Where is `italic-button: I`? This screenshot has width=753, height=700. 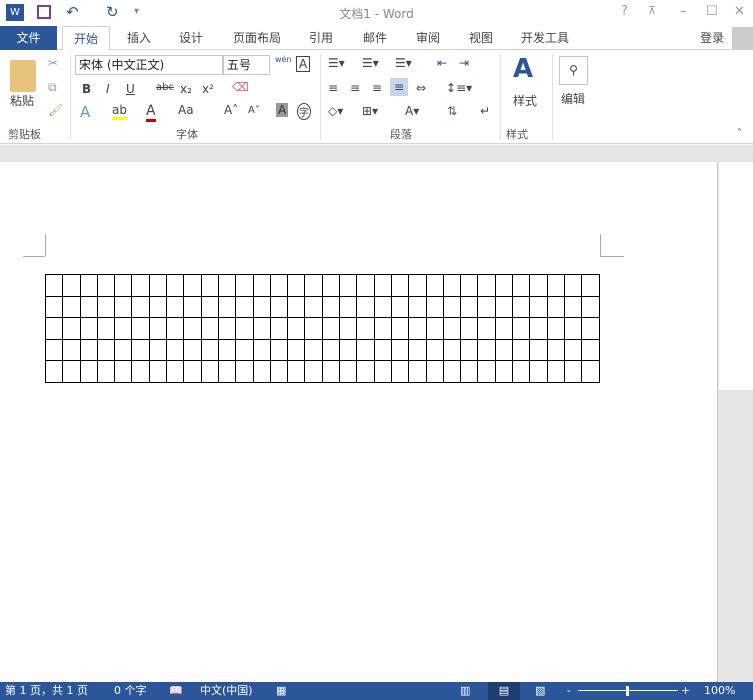 italic-button: I is located at coordinates (108, 89).